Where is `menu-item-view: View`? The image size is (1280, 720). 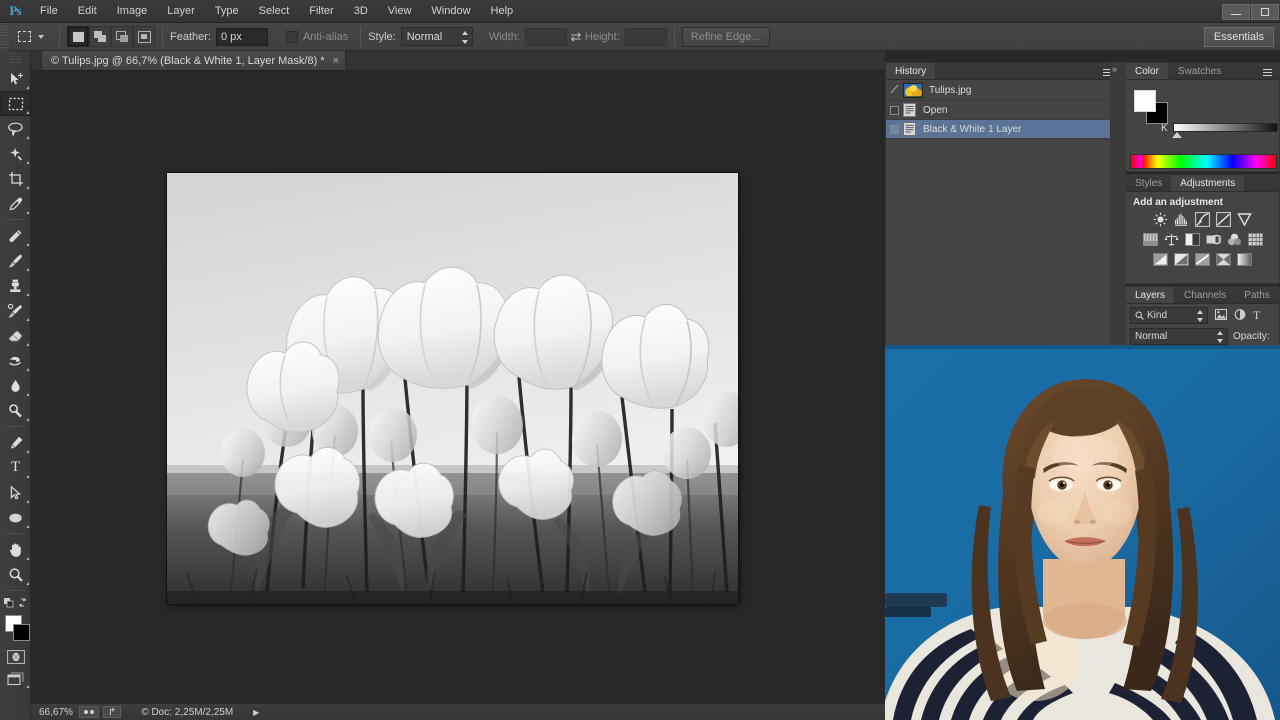
menu-item-view: View is located at coordinates (400, 11).